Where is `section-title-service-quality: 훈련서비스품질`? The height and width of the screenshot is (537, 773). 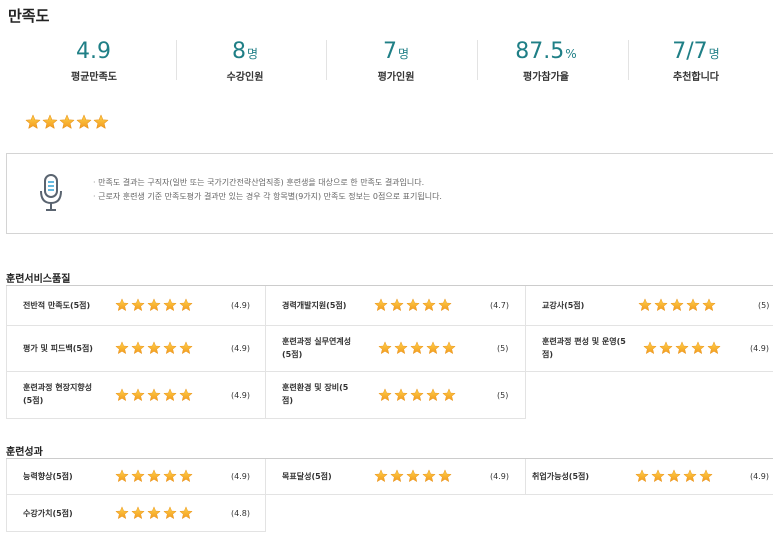
section-title-service-quality: 훈련서비스품질 is located at coordinates (38, 279).